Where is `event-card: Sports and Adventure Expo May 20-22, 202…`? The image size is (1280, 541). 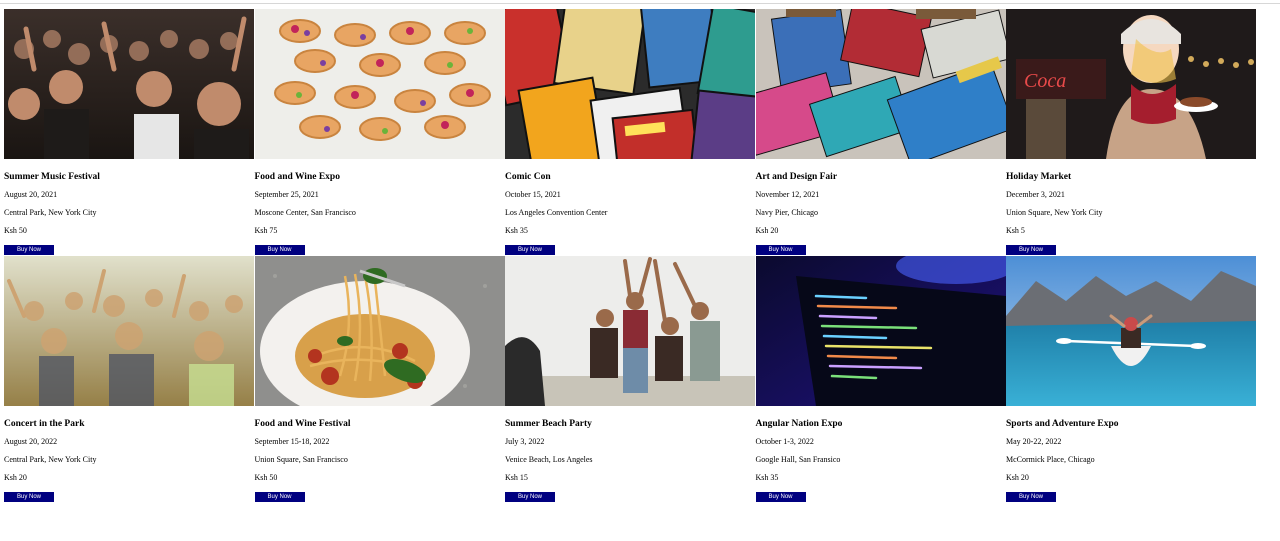
event-card: Sports and Adventure Expo May 20-22, 202… is located at coordinates (1131, 379).